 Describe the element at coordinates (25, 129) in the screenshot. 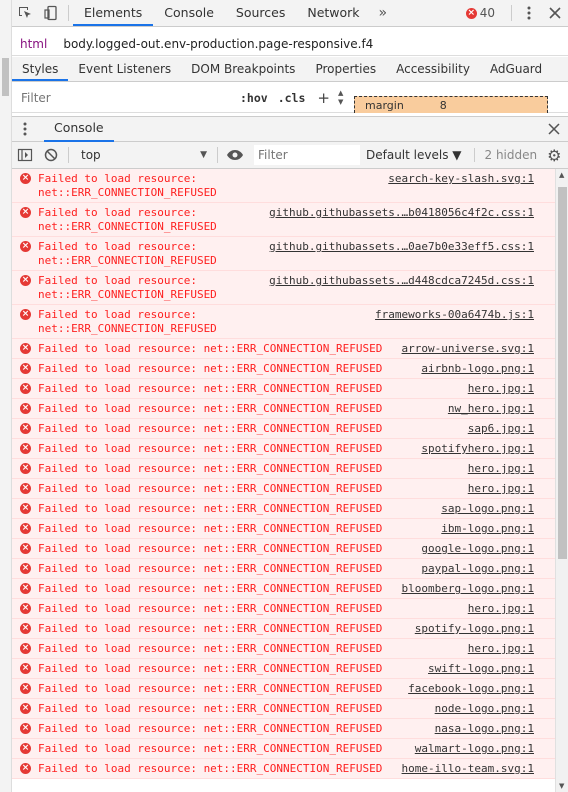

I see `drawer-menu-icon` at that location.